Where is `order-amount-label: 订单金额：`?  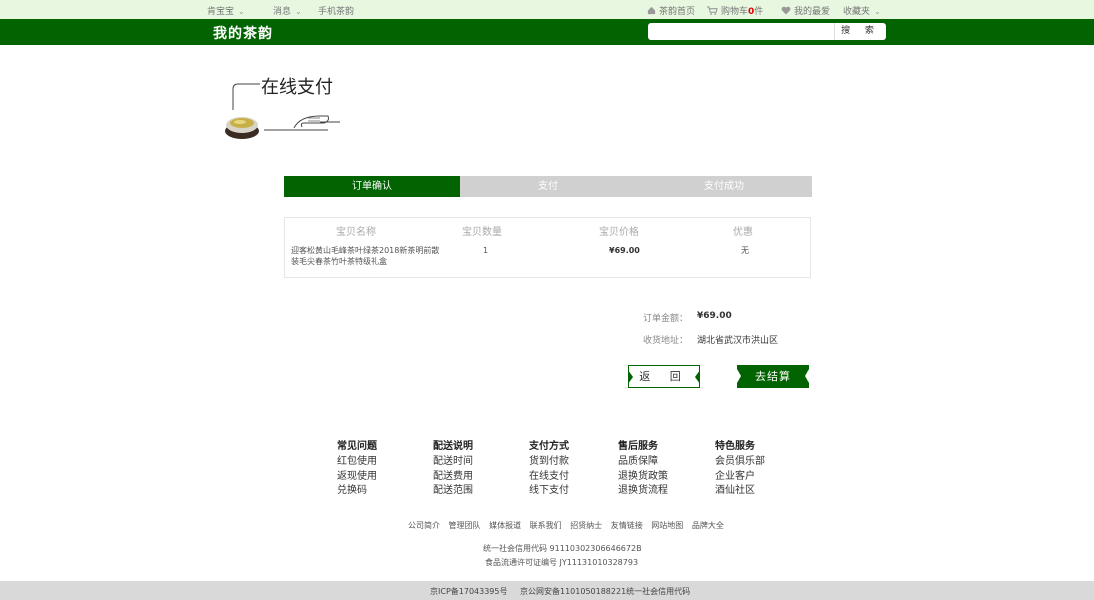 order-amount-label: 订单金额： is located at coordinates (666, 319).